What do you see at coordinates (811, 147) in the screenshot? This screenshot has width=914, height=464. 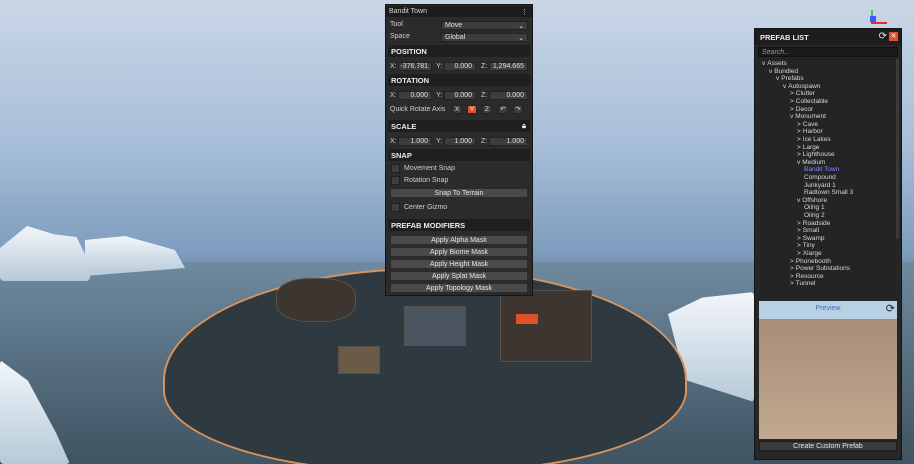 I see `tree-item-label: Large` at bounding box center [811, 147].